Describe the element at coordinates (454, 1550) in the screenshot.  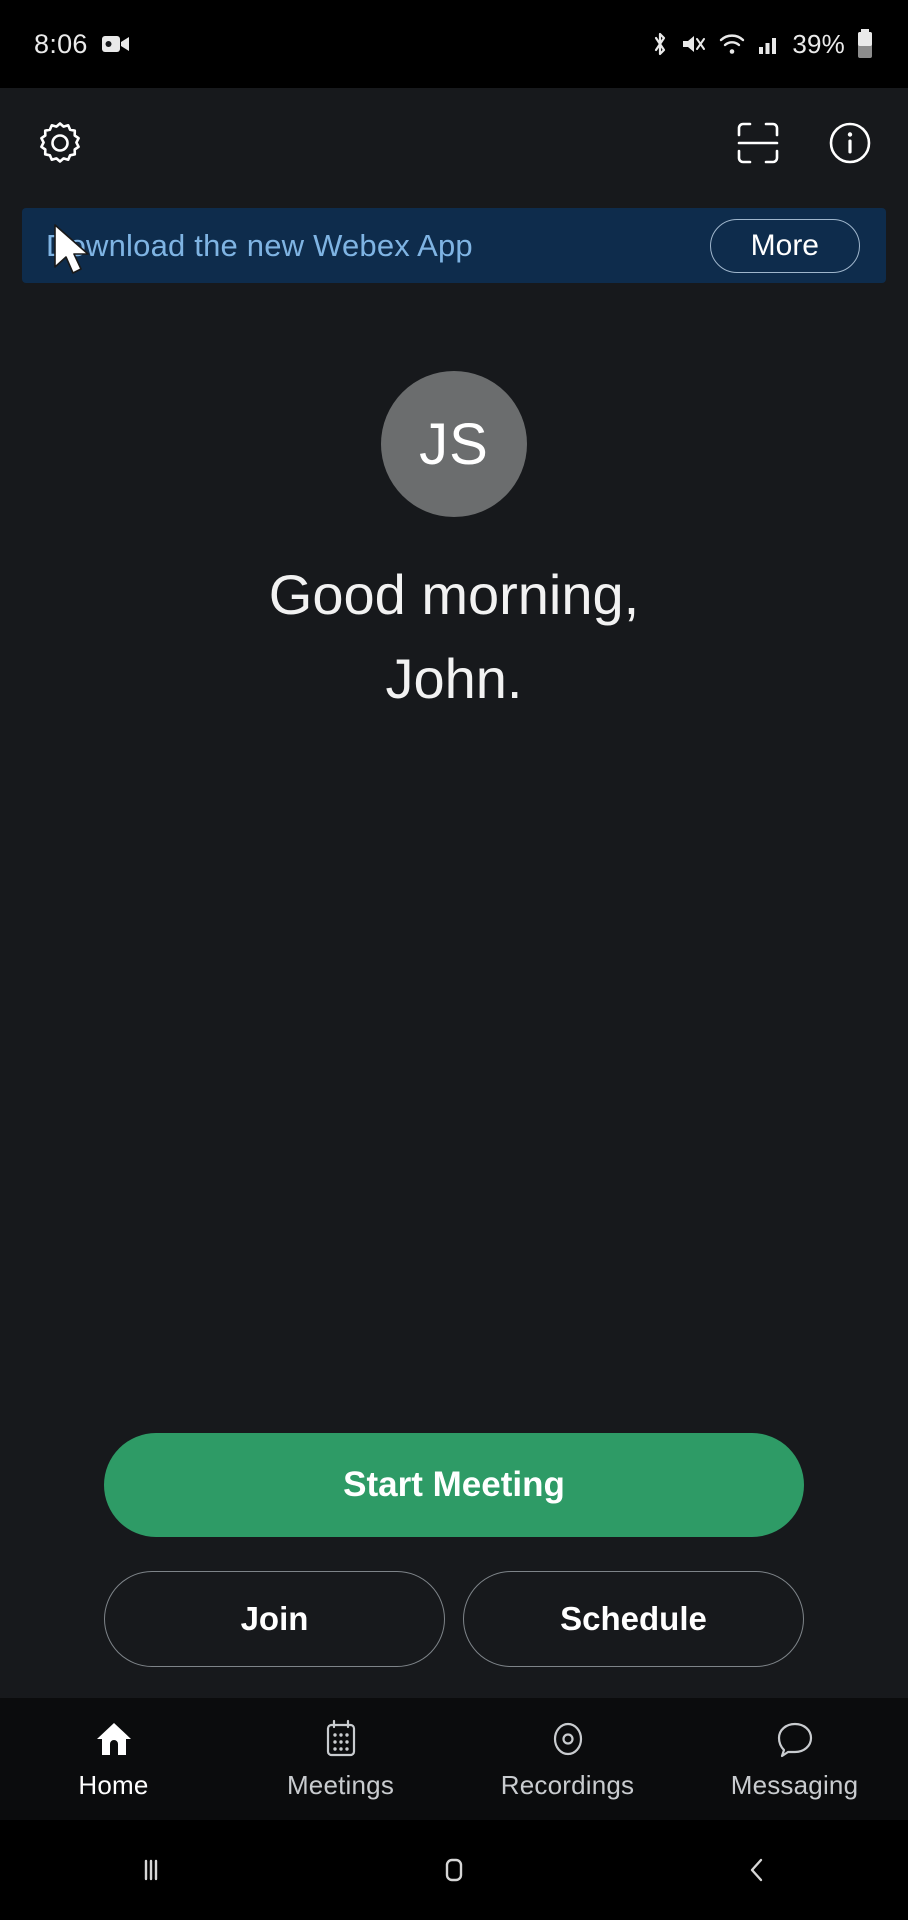
I see `action-buttons: Start Meeting Join Schedule` at that location.